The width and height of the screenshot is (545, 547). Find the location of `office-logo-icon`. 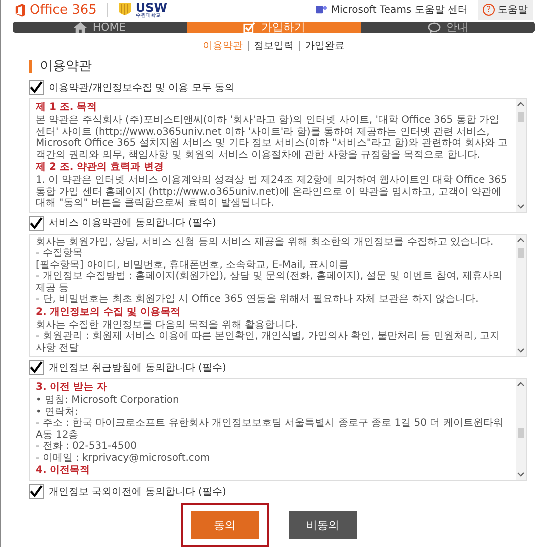

office-logo-icon is located at coordinates (20, 10).